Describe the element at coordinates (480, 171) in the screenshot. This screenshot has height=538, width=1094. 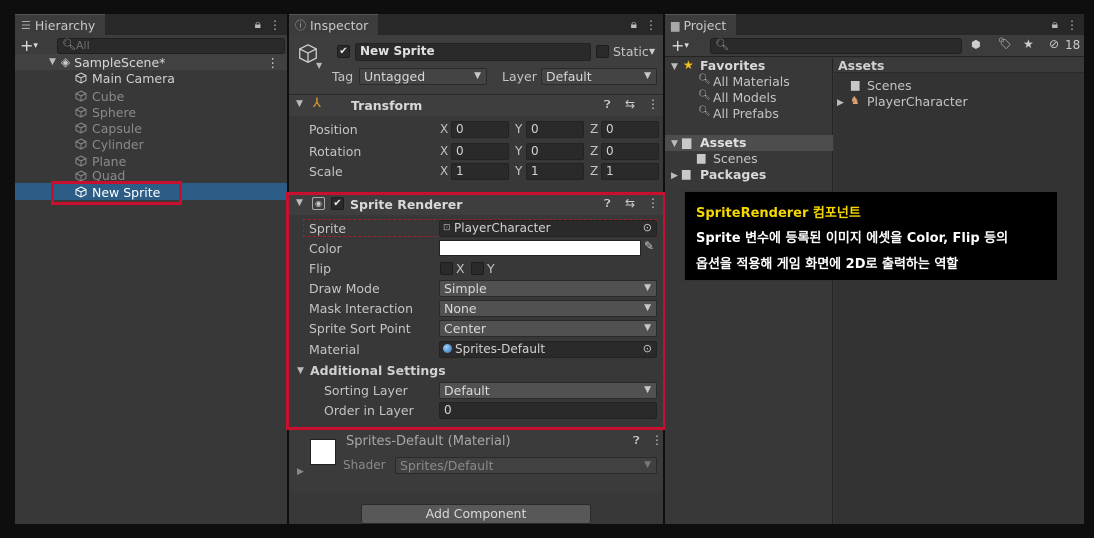
I see `scale-x-field: 1` at that location.